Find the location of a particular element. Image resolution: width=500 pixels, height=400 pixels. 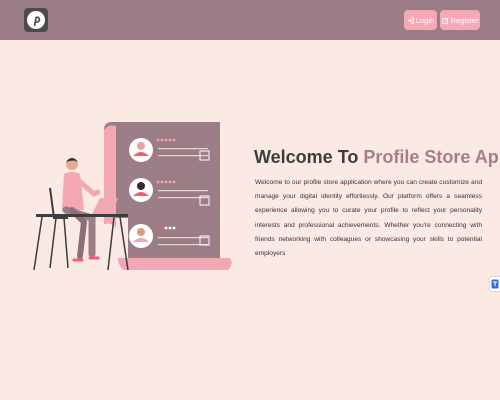

page-title: Welcome To Profile Store App is located at coordinates (377, 157).